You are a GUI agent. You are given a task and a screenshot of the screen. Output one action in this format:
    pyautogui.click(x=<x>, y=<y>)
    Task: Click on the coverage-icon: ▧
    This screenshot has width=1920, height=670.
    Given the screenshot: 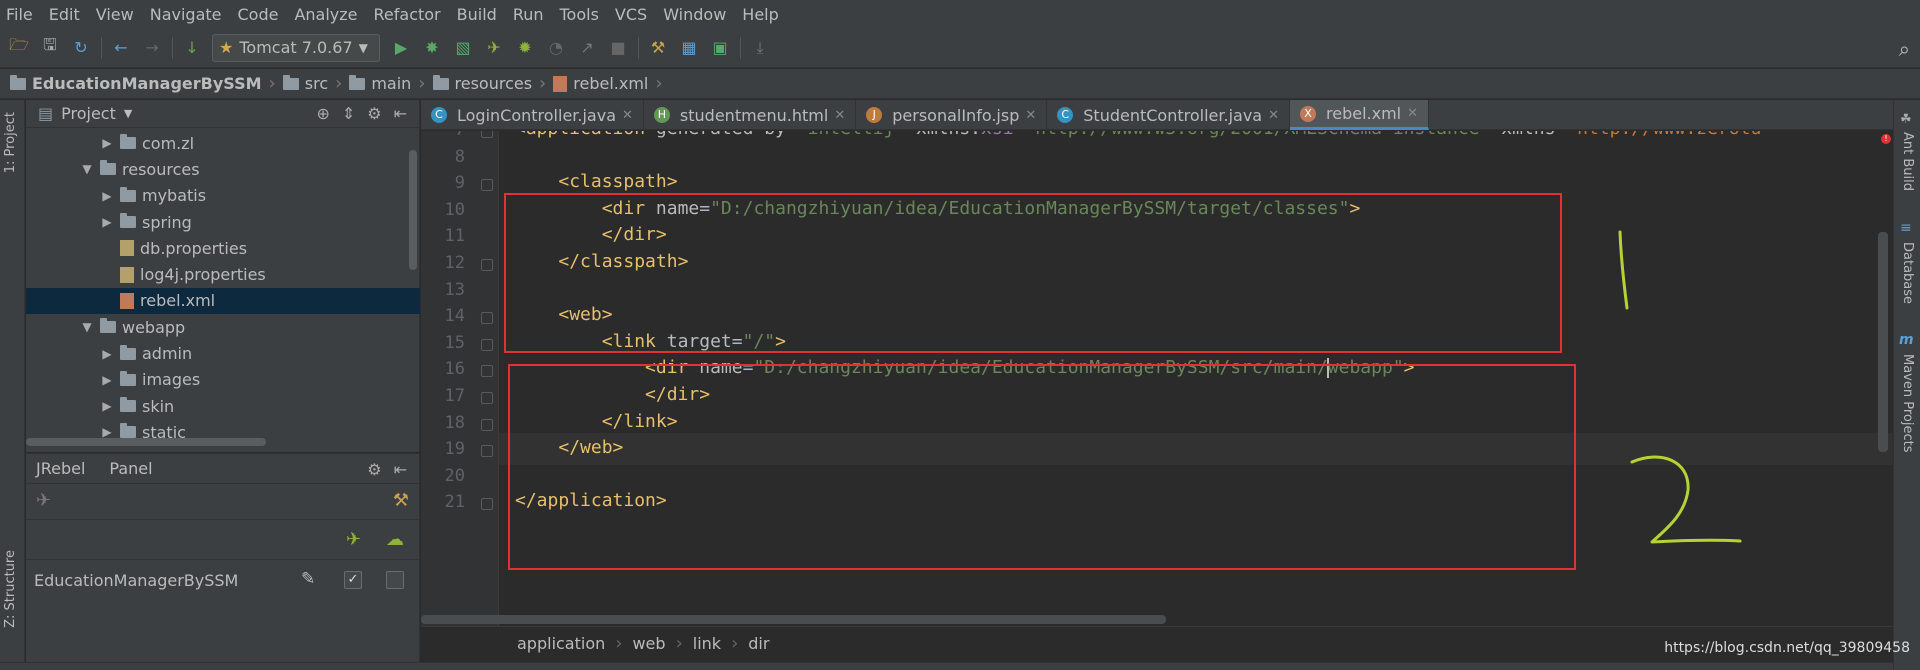 What is the action you would take?
    pyautogui.click(x=463, y=48)
    